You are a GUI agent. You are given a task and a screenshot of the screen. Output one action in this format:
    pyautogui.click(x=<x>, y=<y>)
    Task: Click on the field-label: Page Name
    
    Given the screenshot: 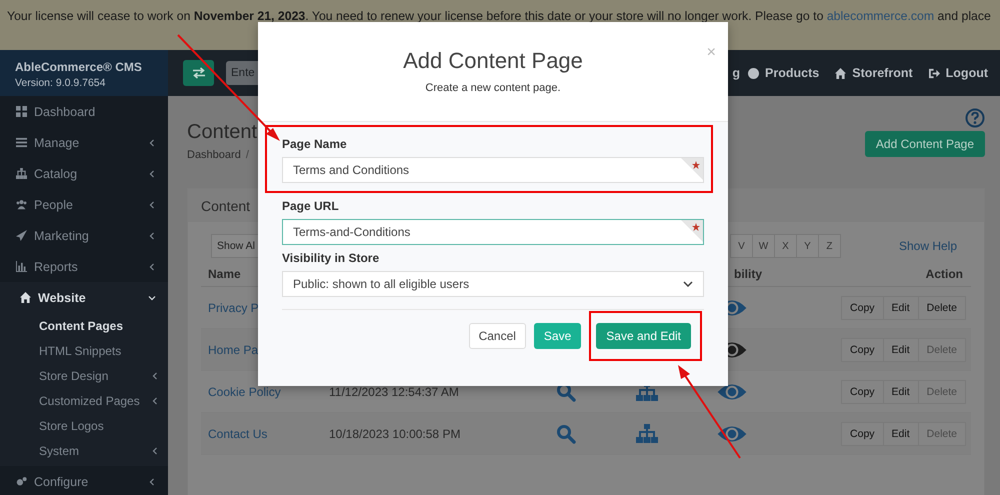 What is the action you would take?
    pyautogui.click(x=315, y=144)
    